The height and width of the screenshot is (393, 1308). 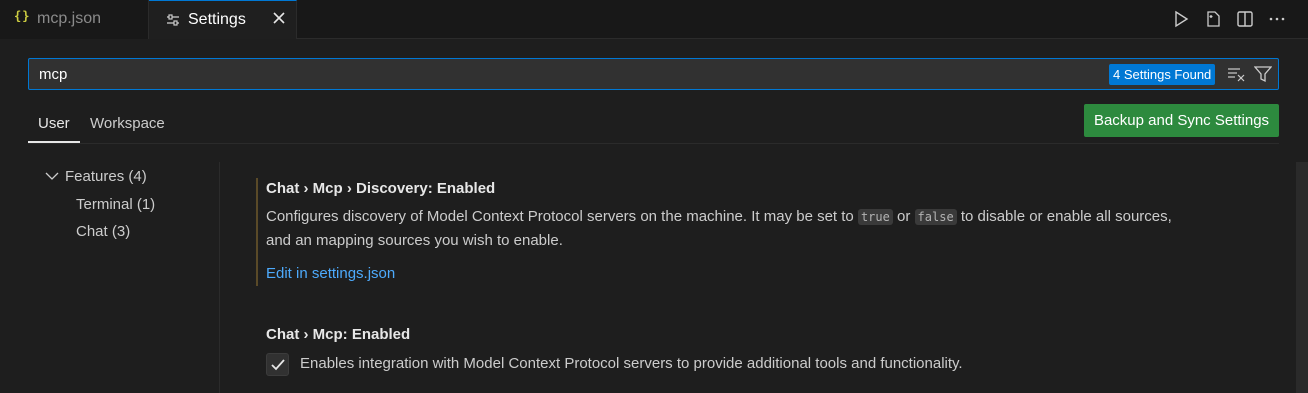 I want to click on tab-label: Settings, so click(x=217, y=19).